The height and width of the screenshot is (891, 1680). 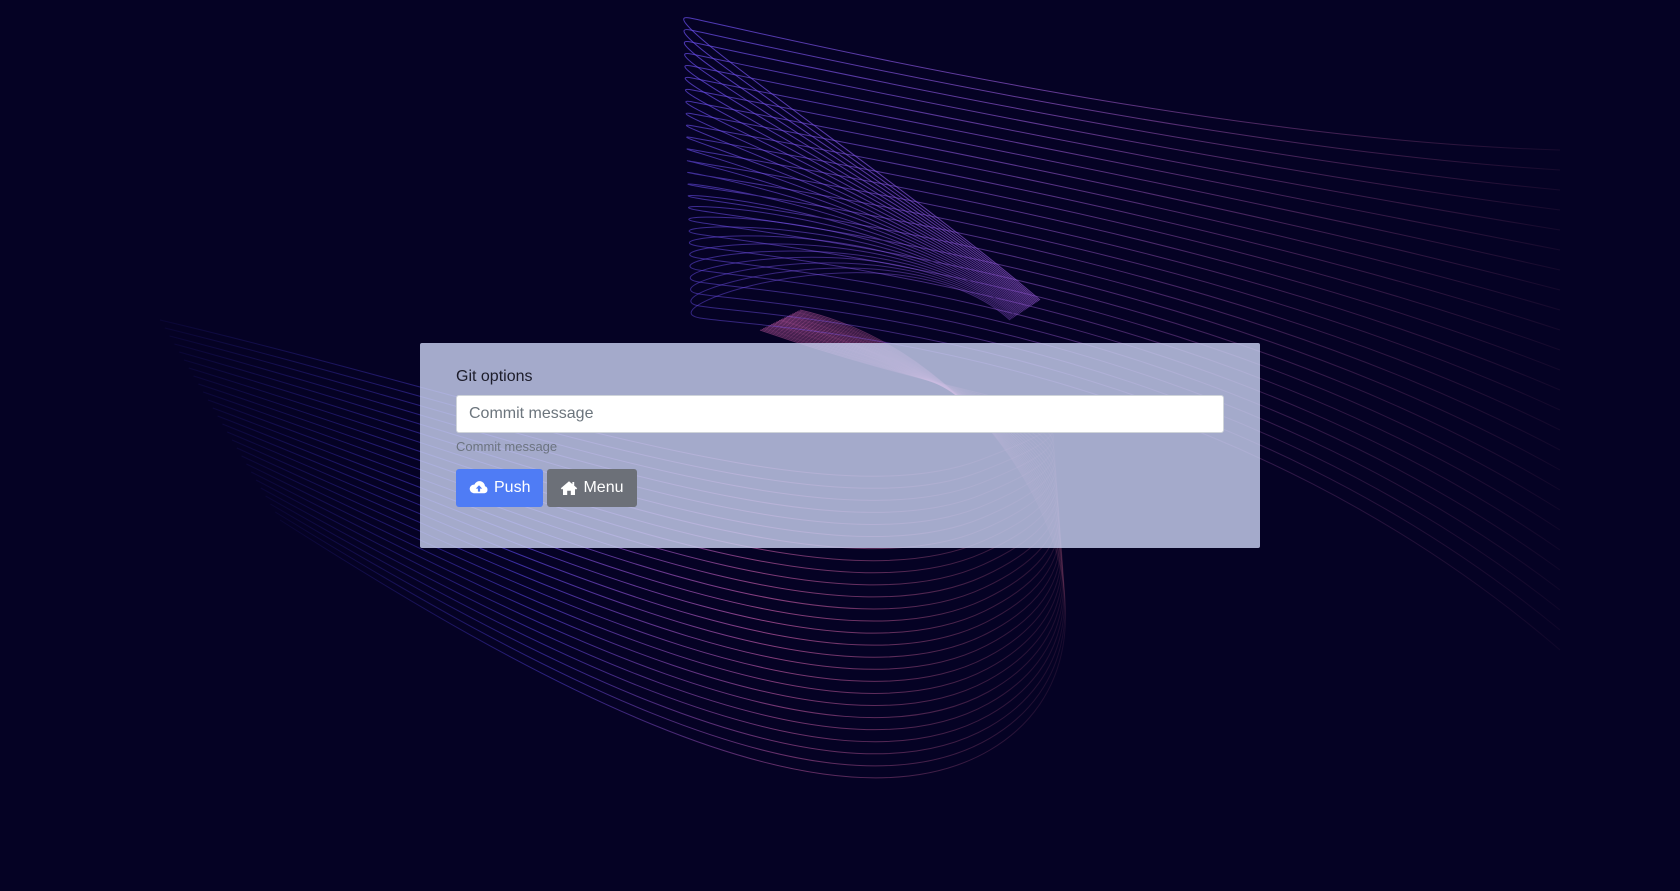 I want to click on home-icon, so click(x=569, y=488).